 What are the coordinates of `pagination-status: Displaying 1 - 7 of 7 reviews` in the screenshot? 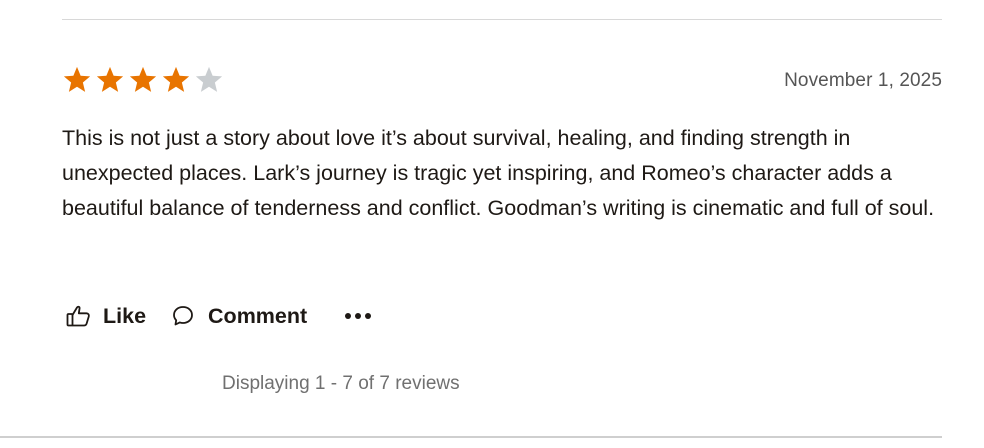 It's located at (341, 383).